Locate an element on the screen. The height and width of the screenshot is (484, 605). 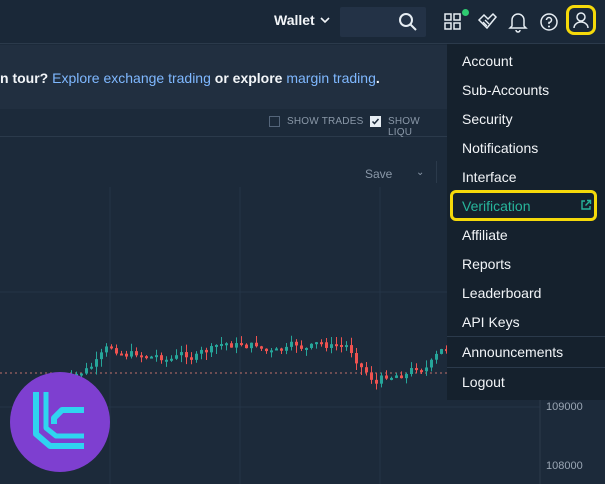
wallet-label: Wallet is located at coordinates (294, 20).